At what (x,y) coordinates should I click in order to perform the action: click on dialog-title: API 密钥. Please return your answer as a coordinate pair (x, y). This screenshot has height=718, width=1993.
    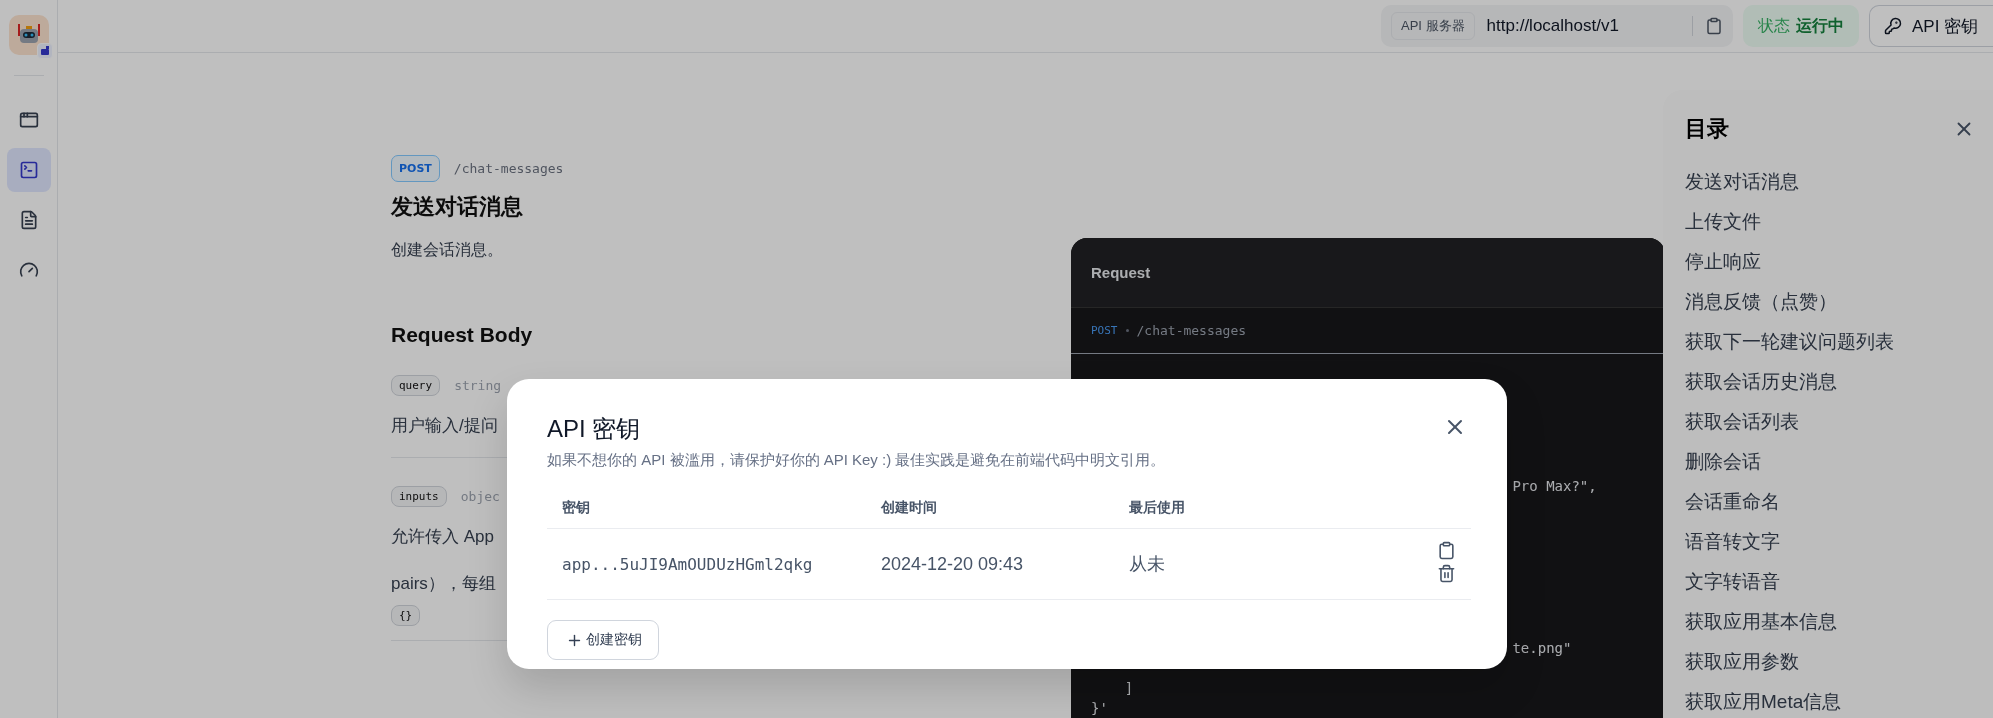
    Looking at the image, I should click on (594, 429).